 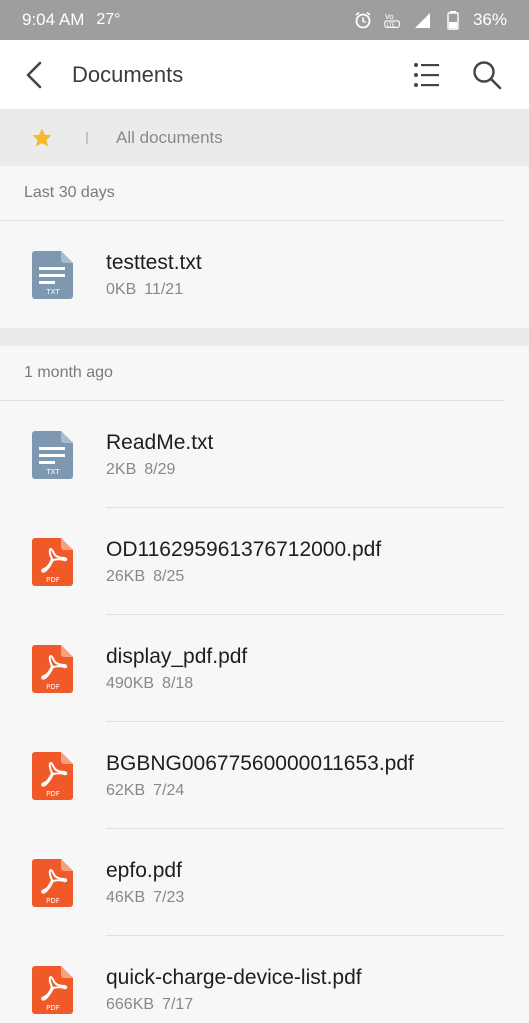 What do you see at coordinates (363, 20) in the screenshot?
I see `alarm-icon` at bounding box center [363, 20].